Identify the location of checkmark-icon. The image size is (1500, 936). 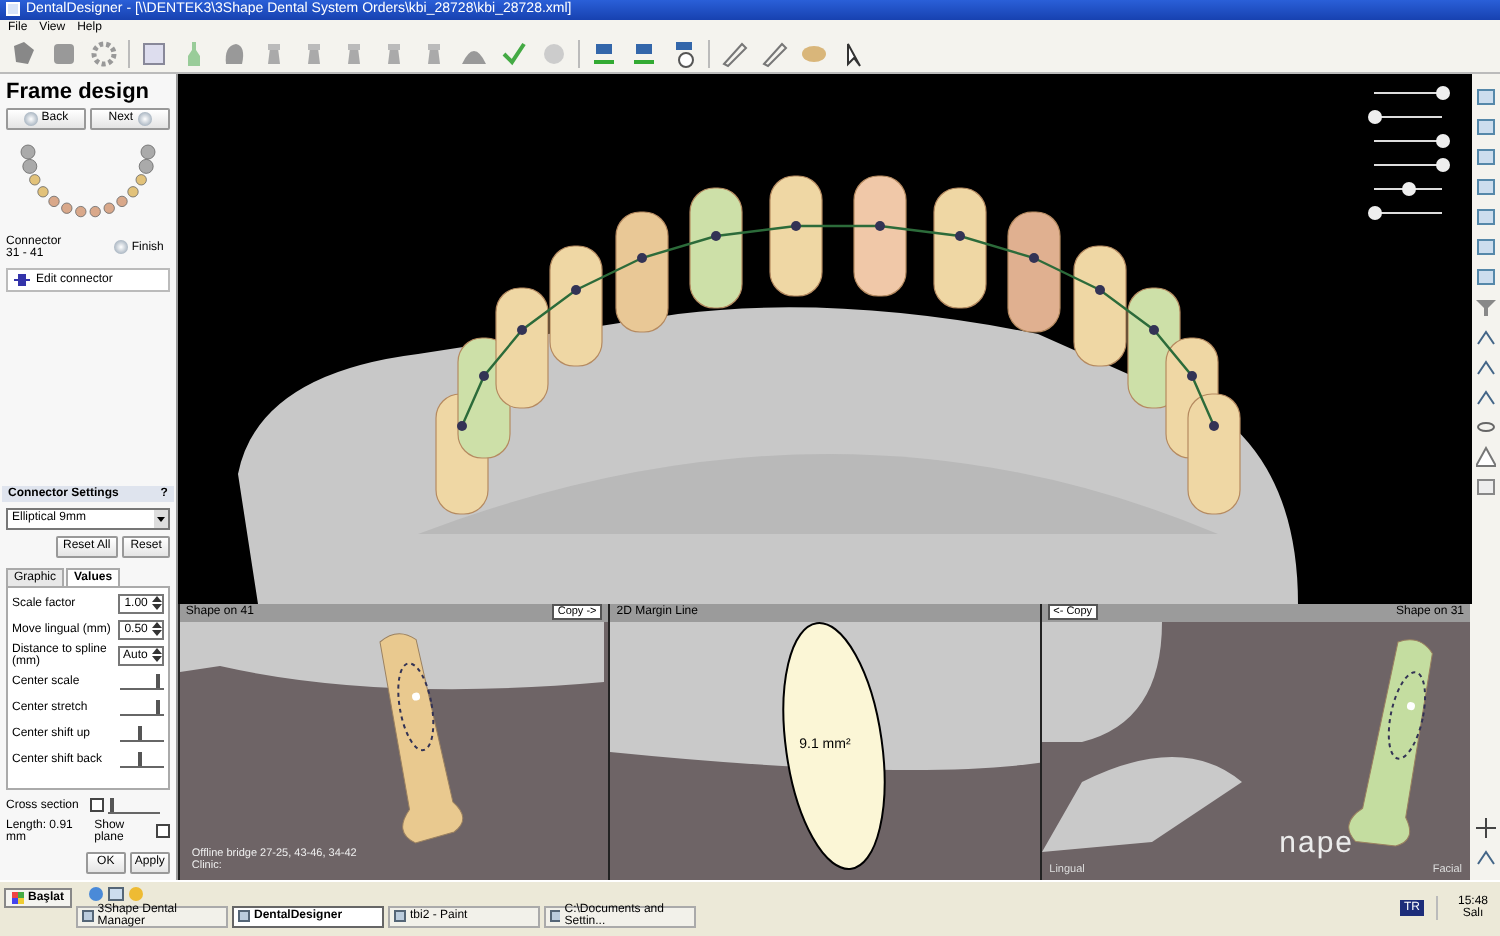
(514, 54).